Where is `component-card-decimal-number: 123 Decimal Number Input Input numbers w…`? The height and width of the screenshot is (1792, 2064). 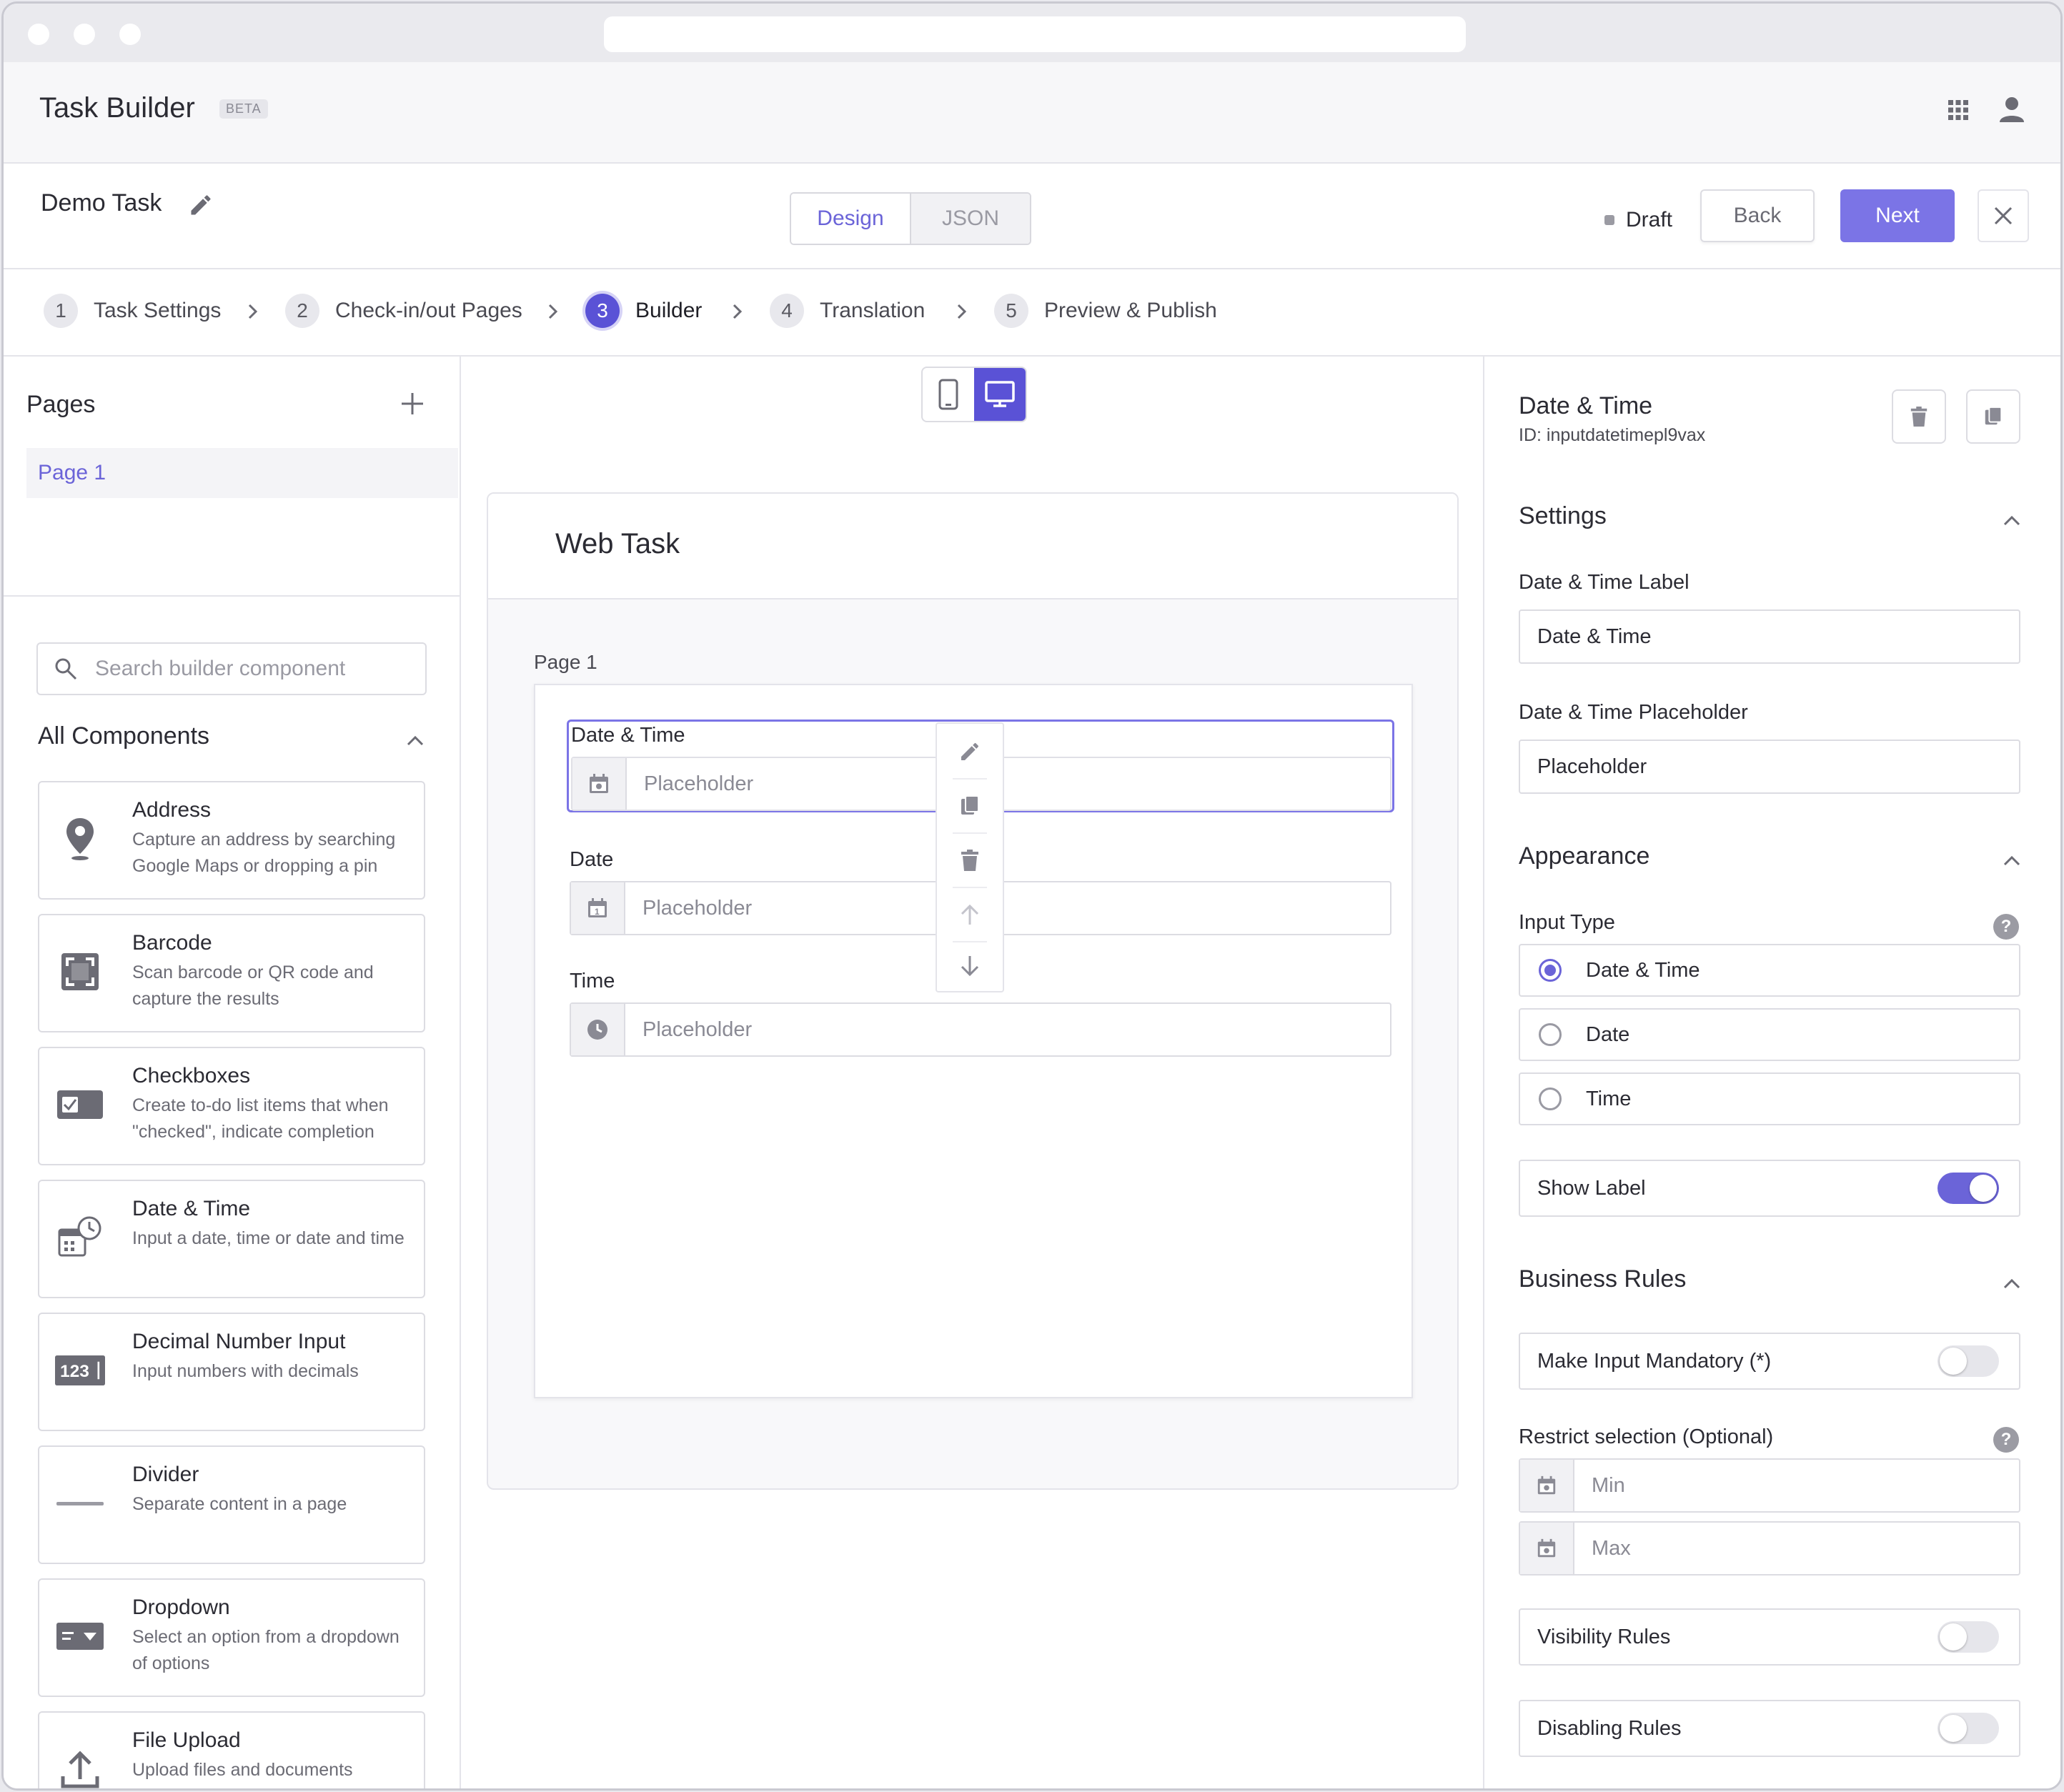
component-card-decimal-number: 123 Decimal Number Input Input numbers w… is located at coordinates (231, 1372).